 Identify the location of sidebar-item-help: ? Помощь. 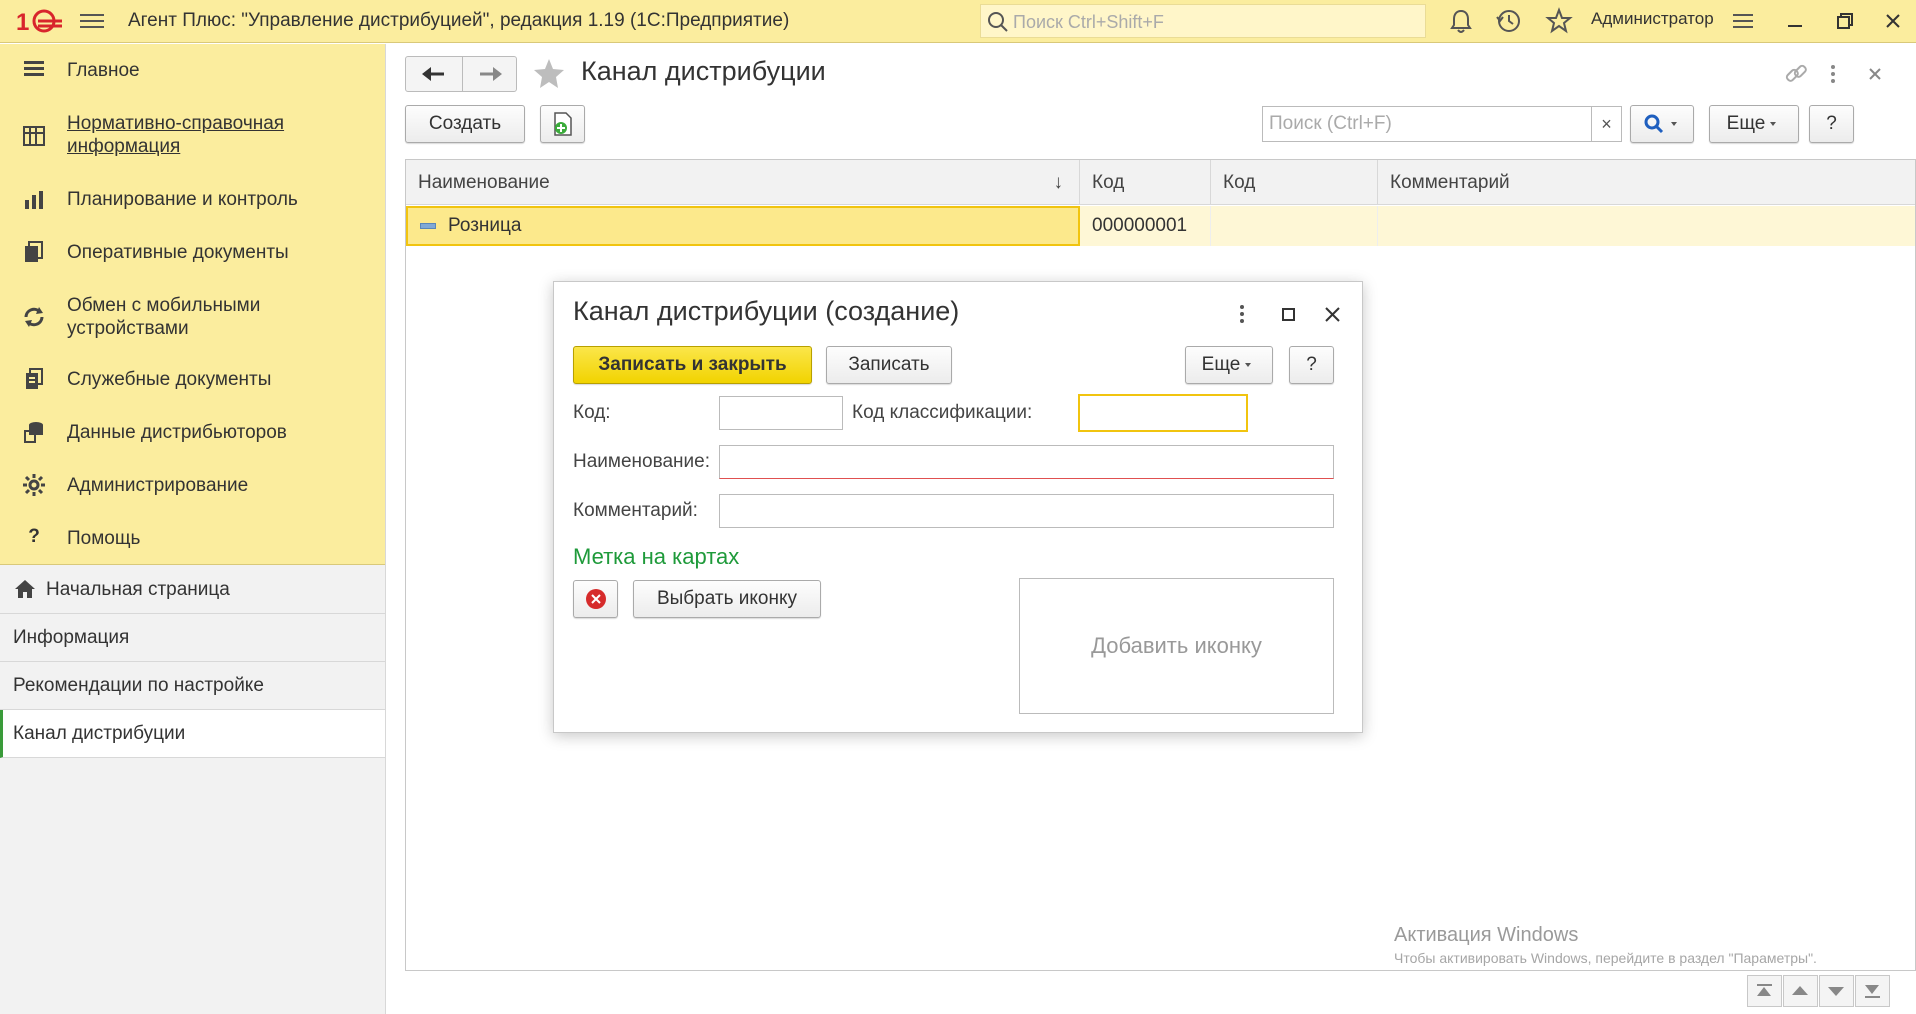
(192, 538).